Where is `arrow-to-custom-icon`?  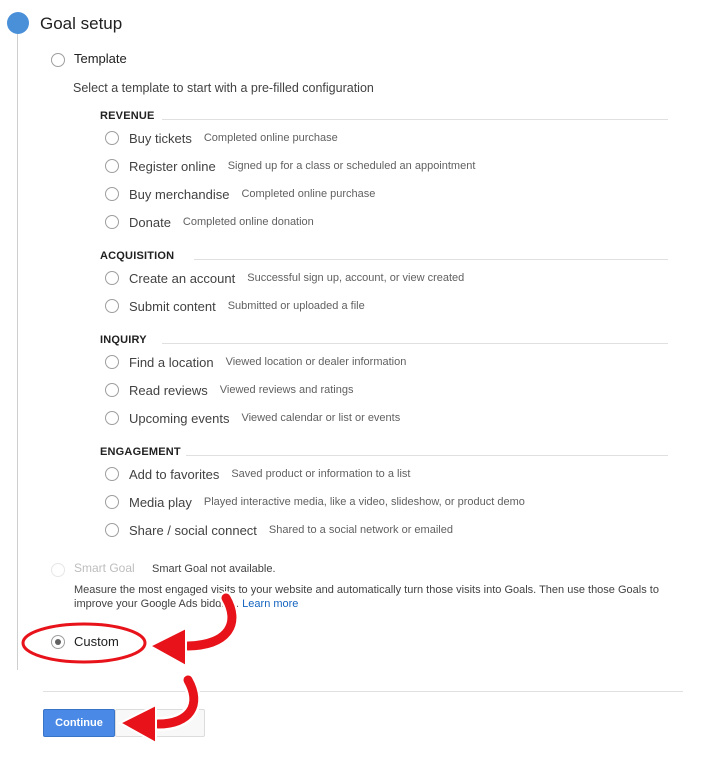
arrow-to-custom-icon is located at coordinates (193, 629).